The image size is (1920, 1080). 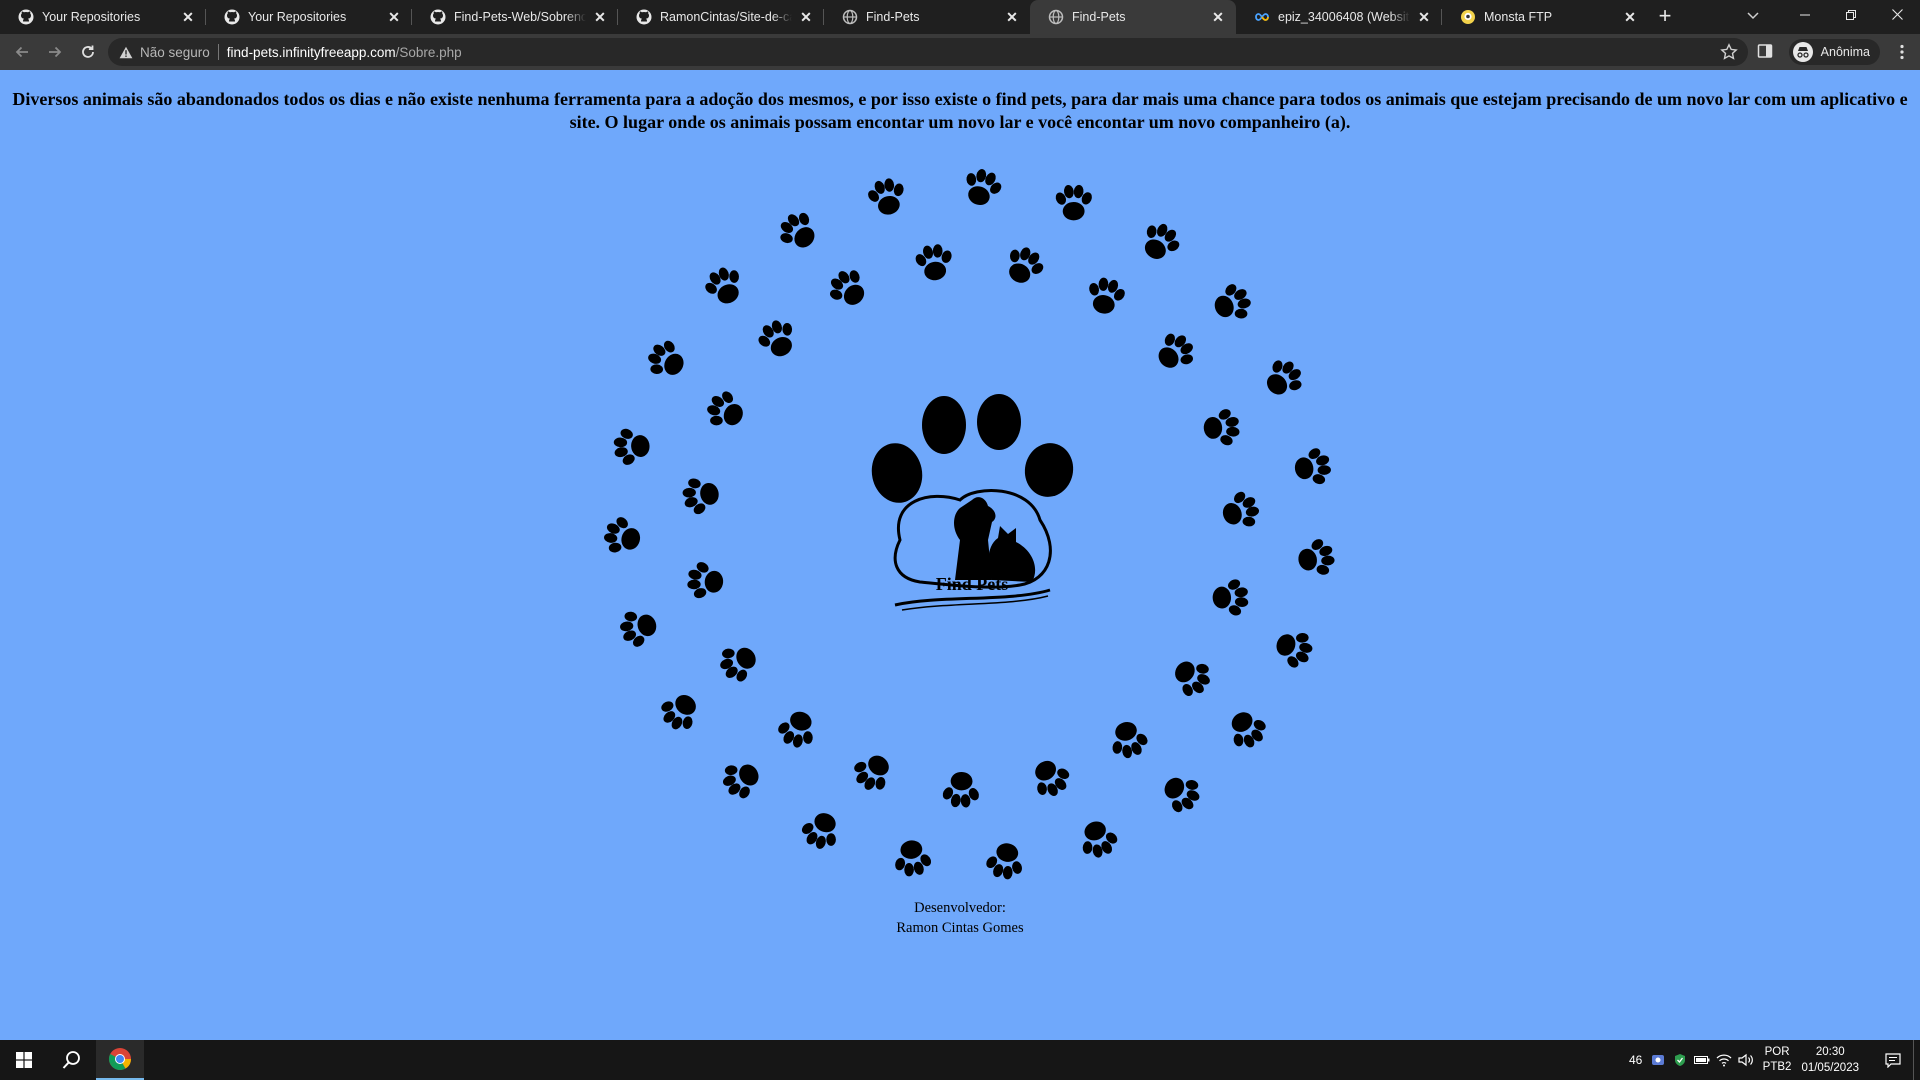 What do you see at coordinates (1133, 17) in the screenshot?
I see `tab-5-active: Find-Pets ✕` at bounding box center [1133, 17].